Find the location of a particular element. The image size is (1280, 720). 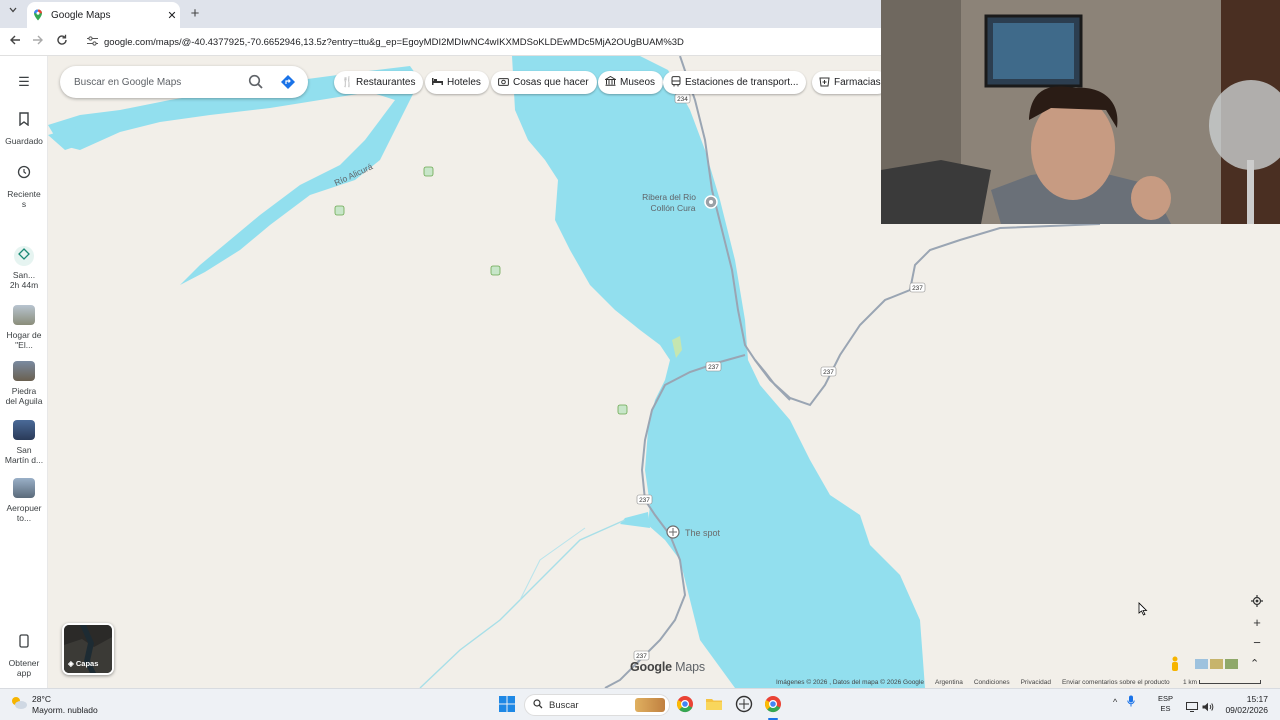

maps-favicon is located at coordinates (38, 15).